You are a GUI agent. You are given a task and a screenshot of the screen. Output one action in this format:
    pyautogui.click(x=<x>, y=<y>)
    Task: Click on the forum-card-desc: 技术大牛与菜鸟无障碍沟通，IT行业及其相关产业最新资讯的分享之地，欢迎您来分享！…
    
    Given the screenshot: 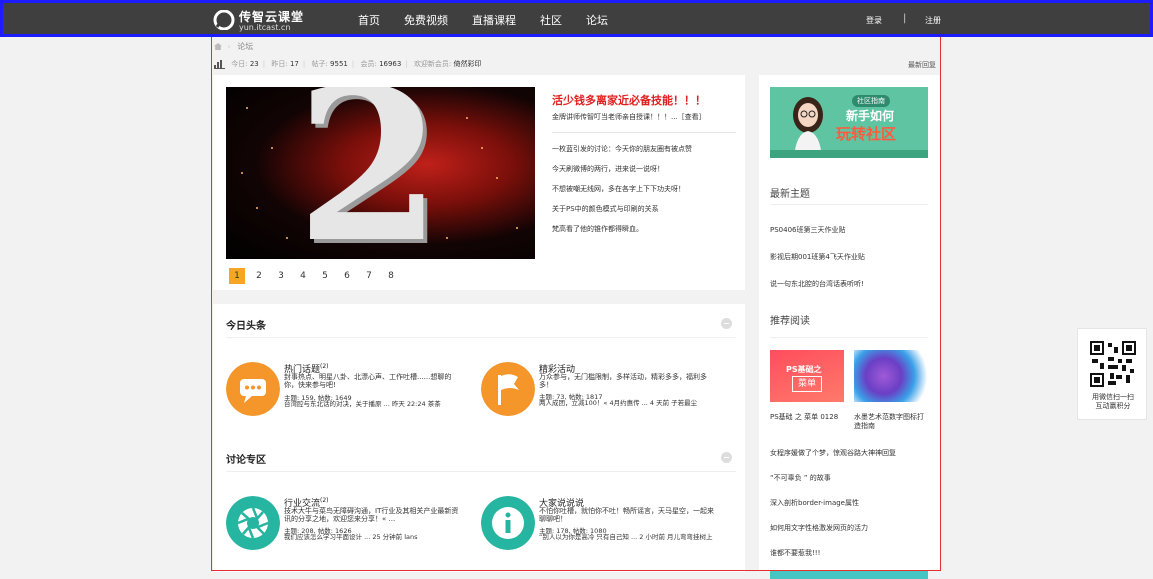 What is the action you would take?
    pyautogui.click(x=371, y=515)
    